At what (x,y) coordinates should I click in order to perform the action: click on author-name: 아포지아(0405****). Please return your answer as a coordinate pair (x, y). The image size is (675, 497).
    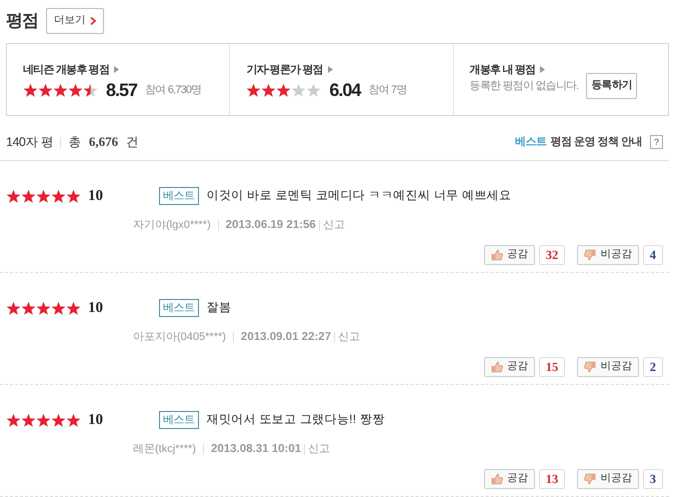
    Looking at the image, I should click on (179, 337).